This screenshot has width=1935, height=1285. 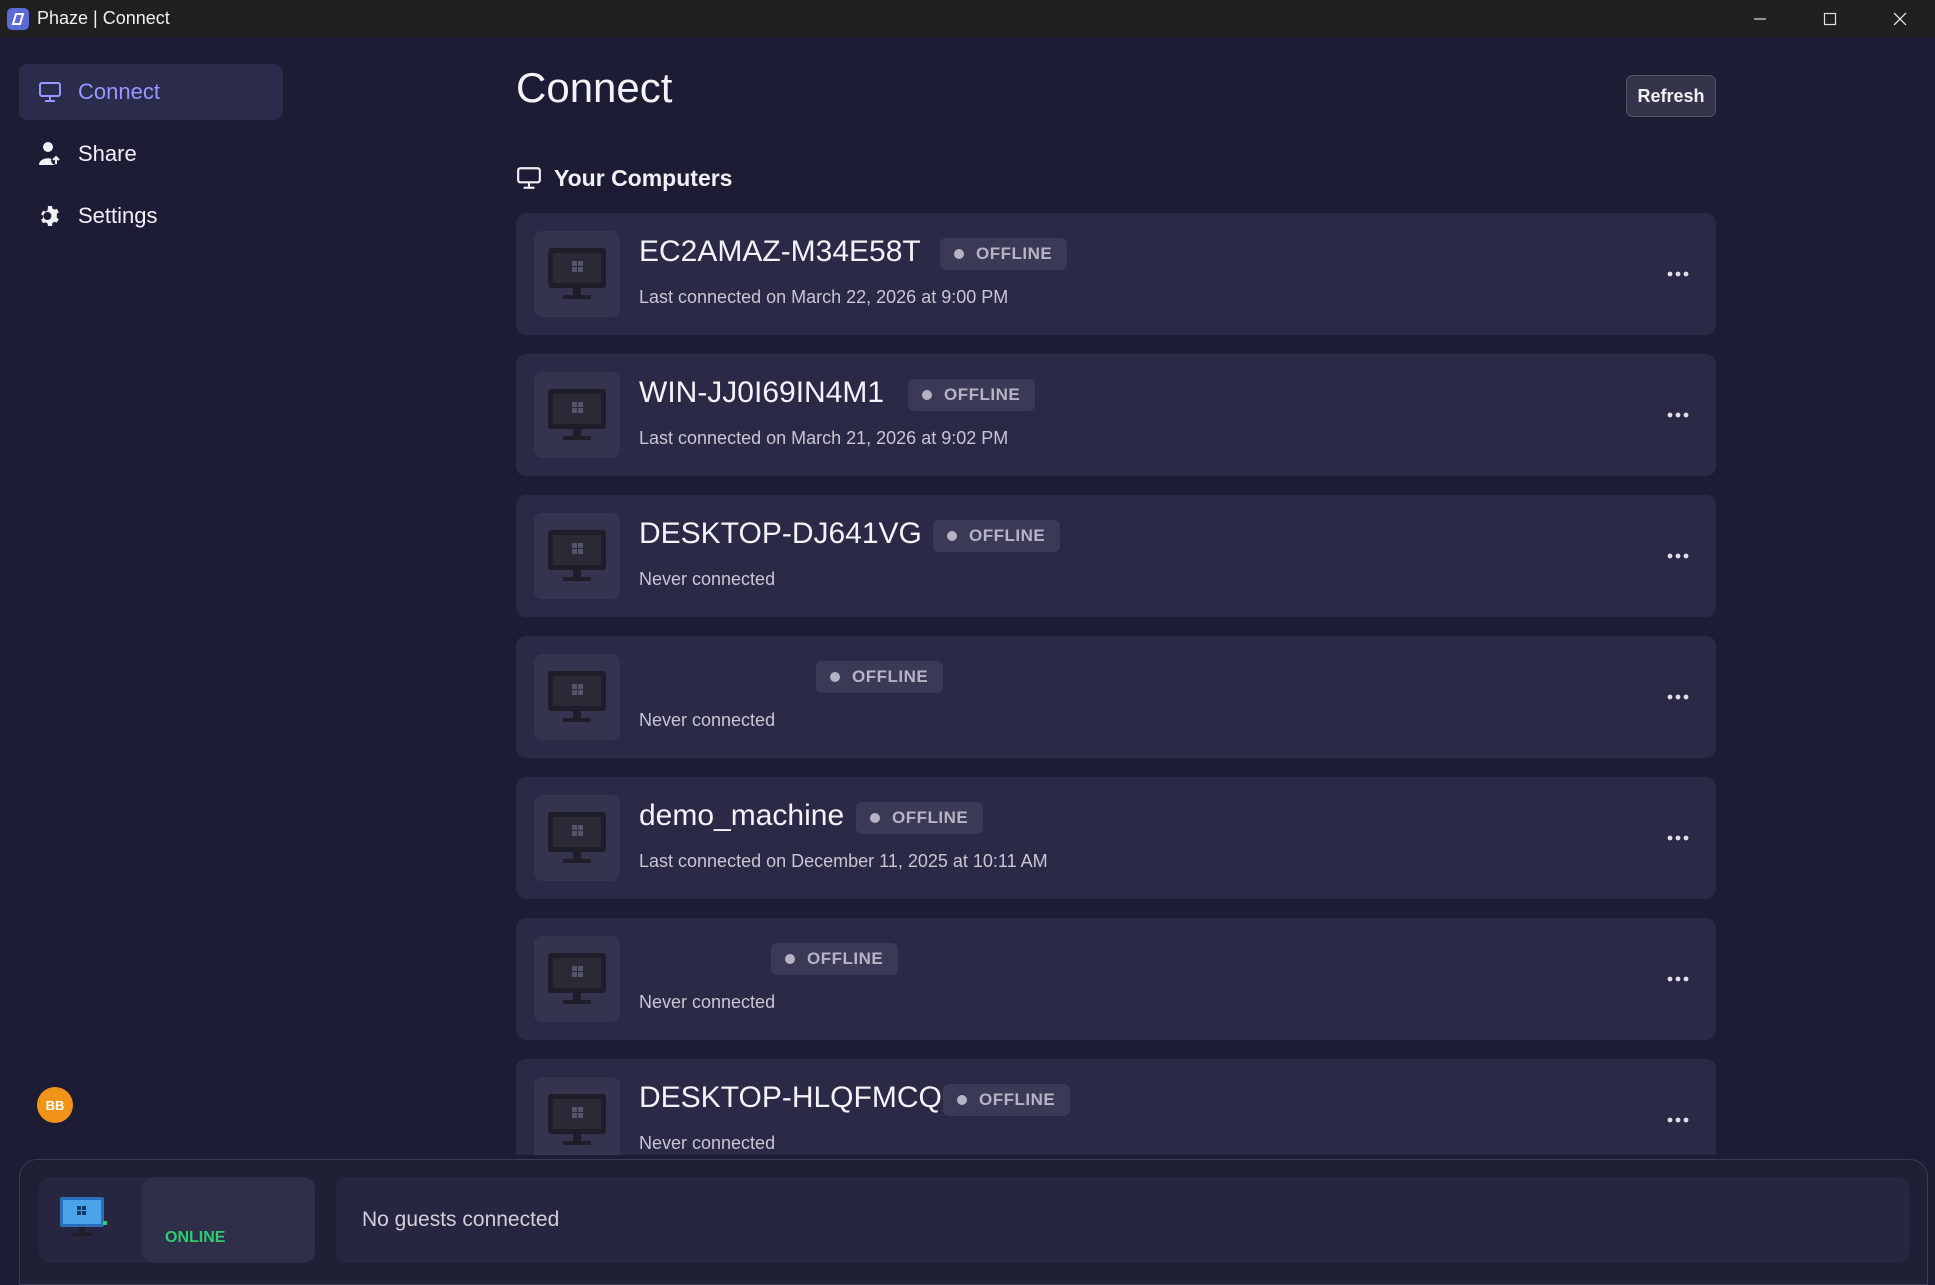 I want to click on computer-card: DESKTOP-DJ641VG OFFLINE Never connected, so click(x=1116, y=556).